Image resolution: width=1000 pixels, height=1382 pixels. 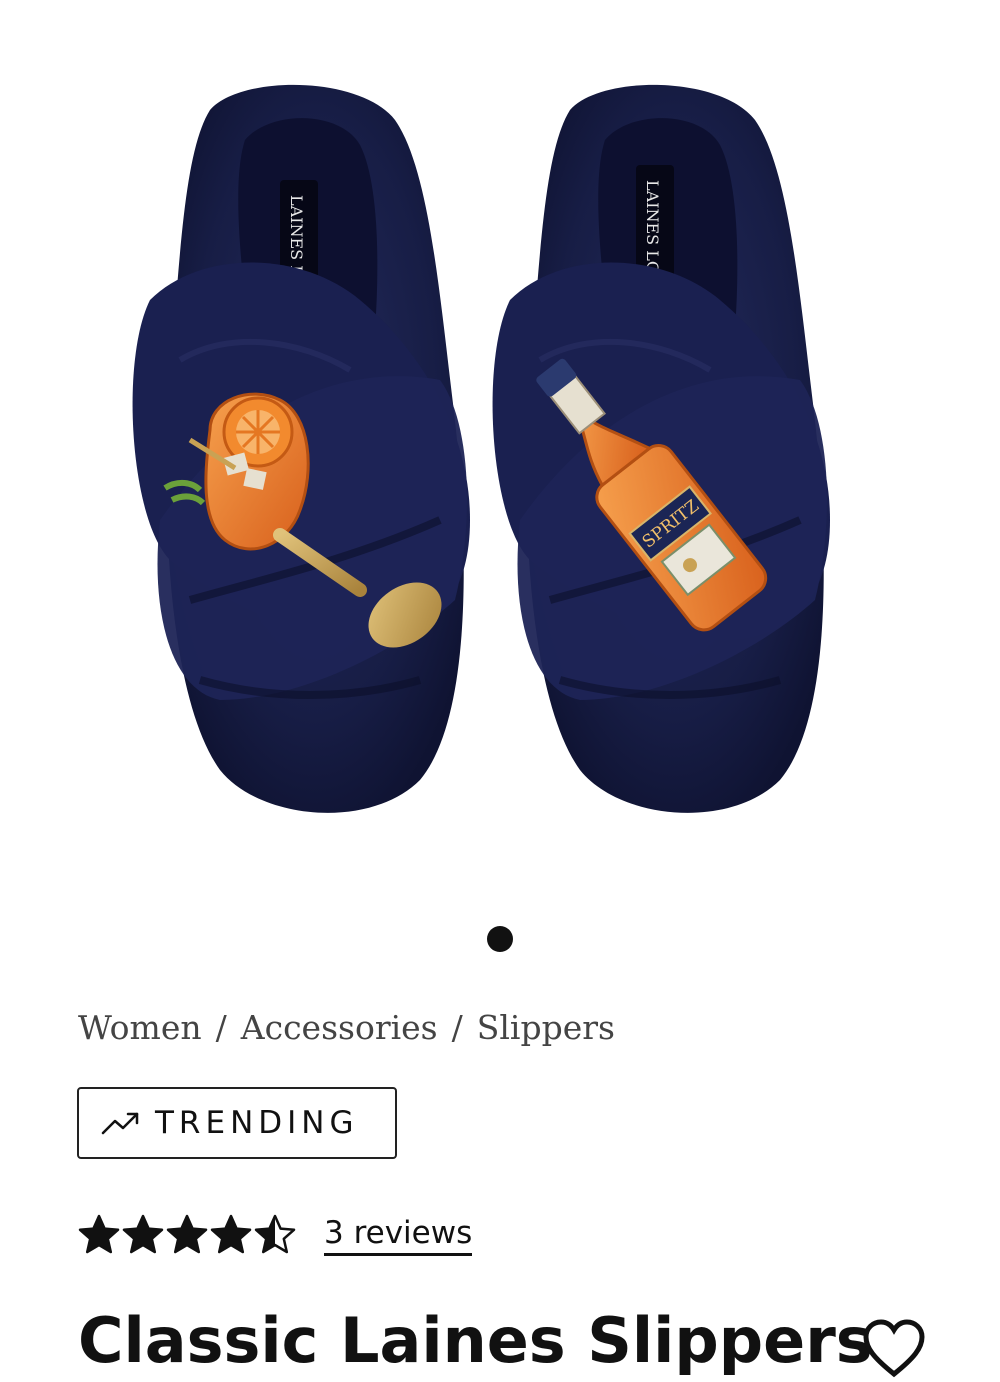 I want to click on trending-label: TRENDING, so click(x=257, y=1123).